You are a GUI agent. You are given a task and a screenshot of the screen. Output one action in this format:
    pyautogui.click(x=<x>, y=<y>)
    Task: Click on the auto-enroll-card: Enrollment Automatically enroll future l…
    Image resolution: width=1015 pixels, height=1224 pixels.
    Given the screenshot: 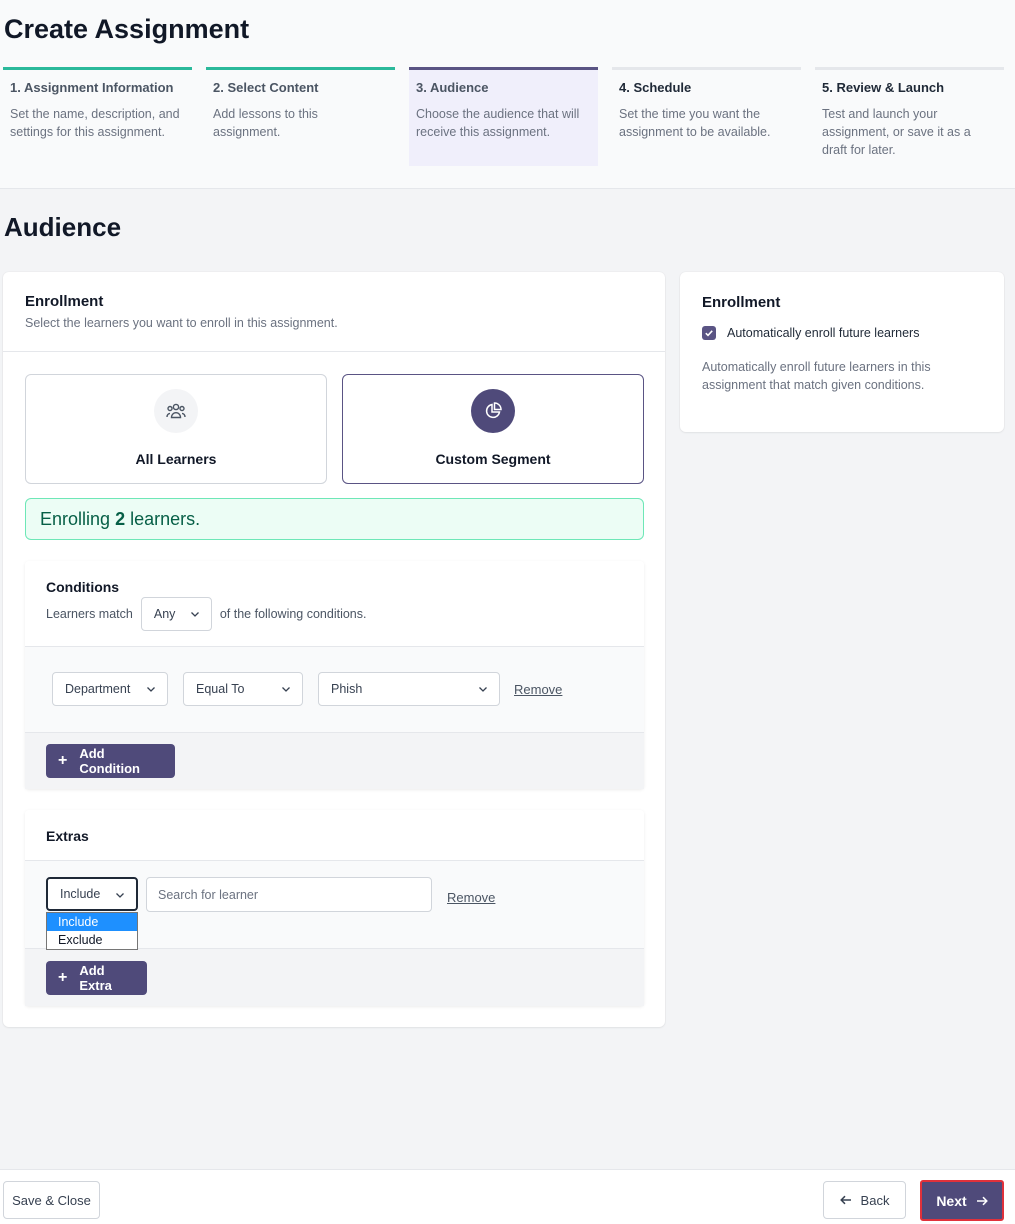 What is the action you would take?
    pyautogui.click(x=842, y=352)
    